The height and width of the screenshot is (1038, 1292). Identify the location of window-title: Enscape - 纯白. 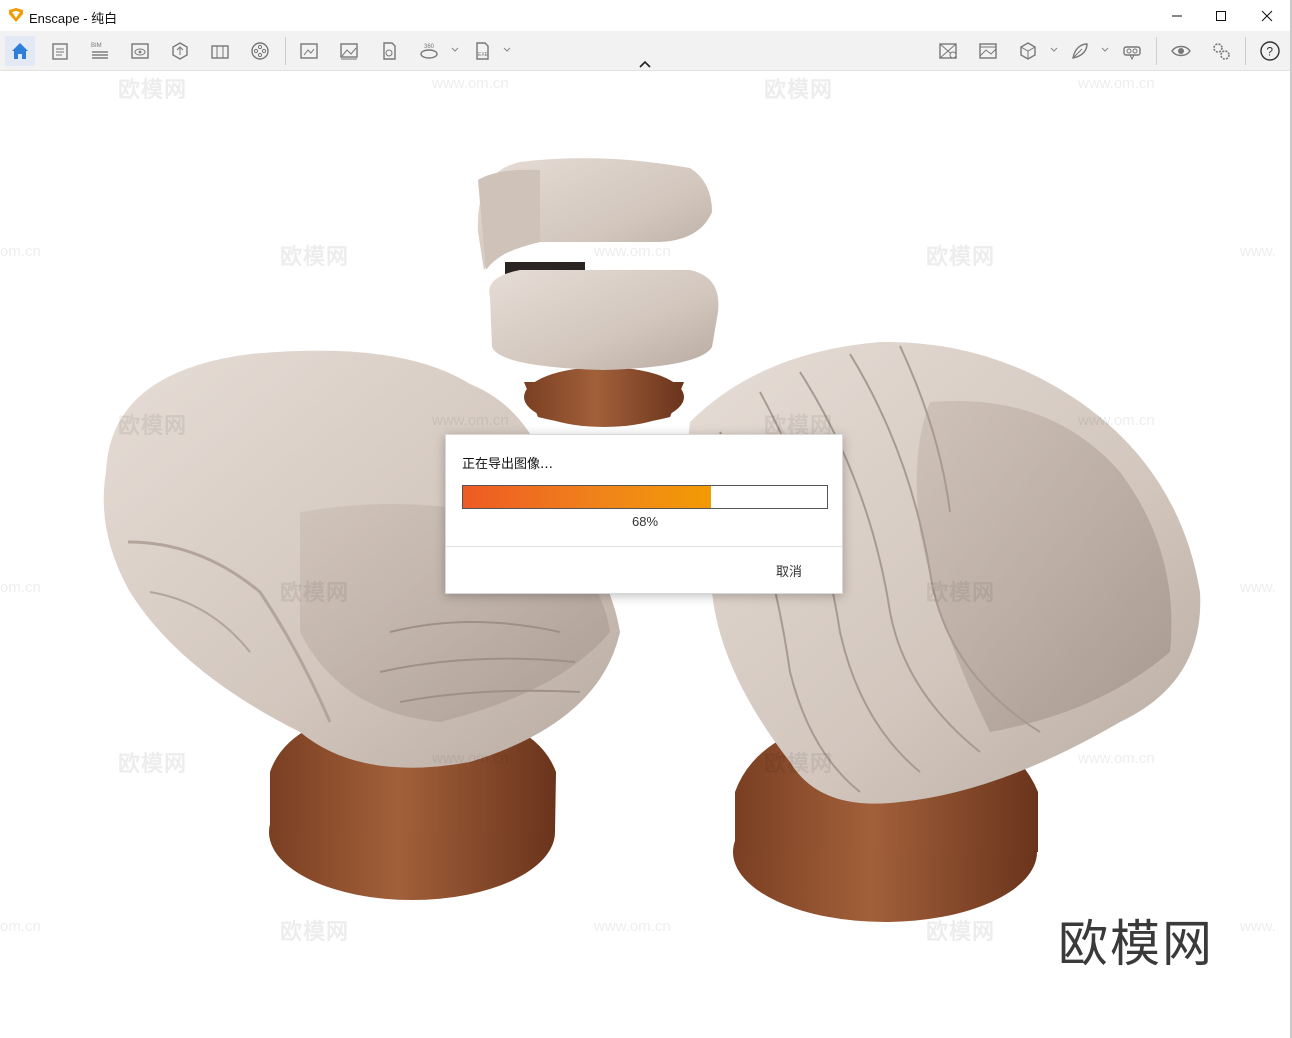
(73, 18).